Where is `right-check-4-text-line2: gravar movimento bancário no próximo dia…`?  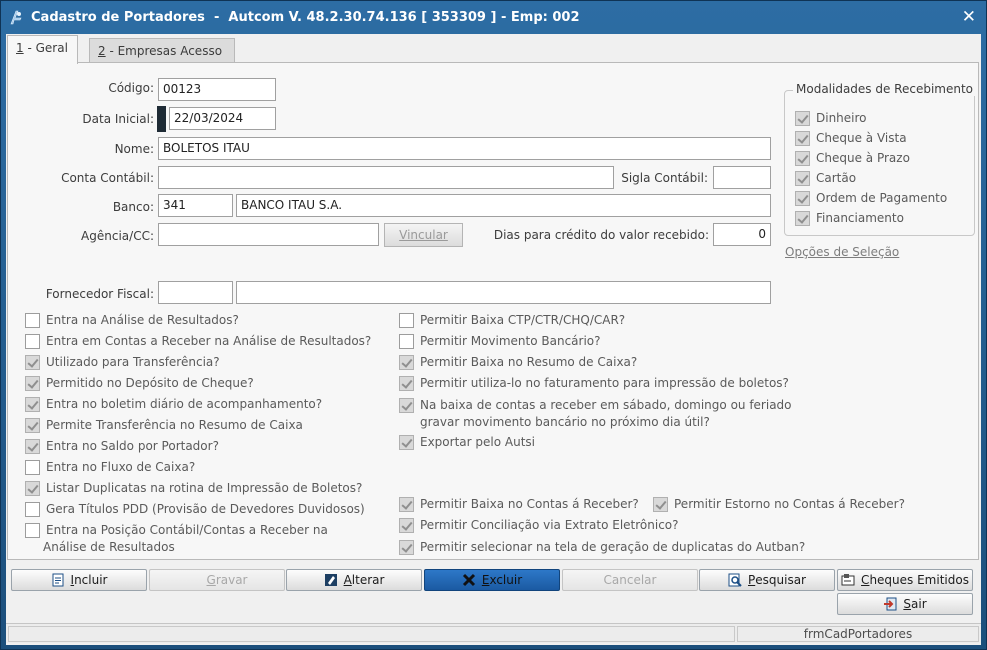 right-check-4-text-line2: gravar movimento bancário no próximo dia… is located at coordinates (565, 422).